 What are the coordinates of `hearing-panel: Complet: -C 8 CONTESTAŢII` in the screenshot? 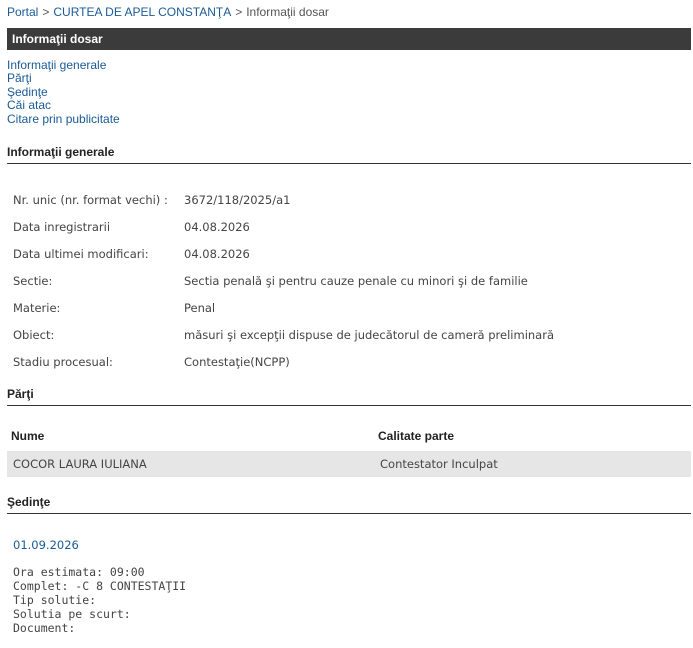 It's located at (100, 586).